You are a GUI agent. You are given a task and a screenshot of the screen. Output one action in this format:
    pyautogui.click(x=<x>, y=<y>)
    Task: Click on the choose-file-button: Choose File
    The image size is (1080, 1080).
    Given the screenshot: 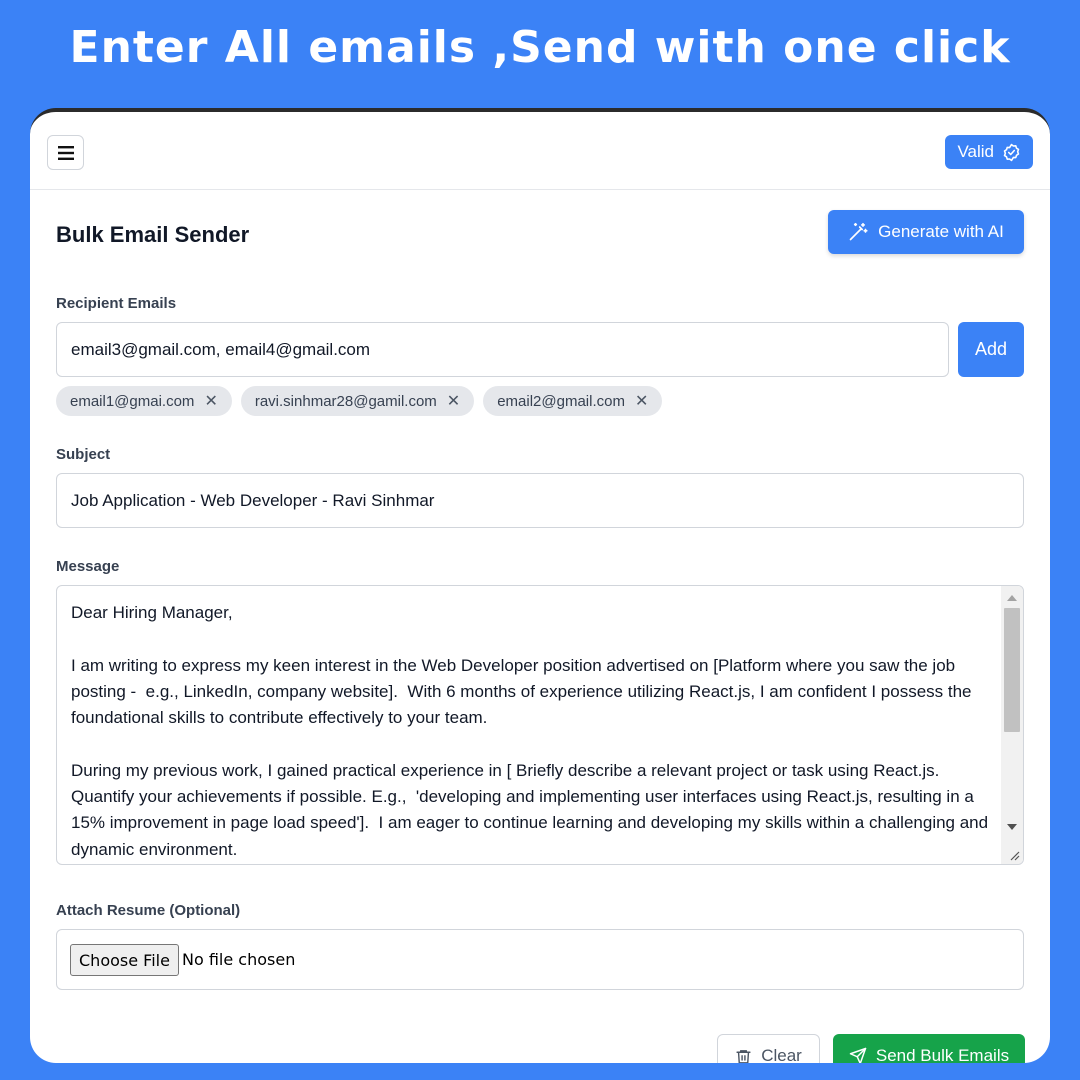 What is the action you would take?
    pyautogui.click(x=124, y=960)
    